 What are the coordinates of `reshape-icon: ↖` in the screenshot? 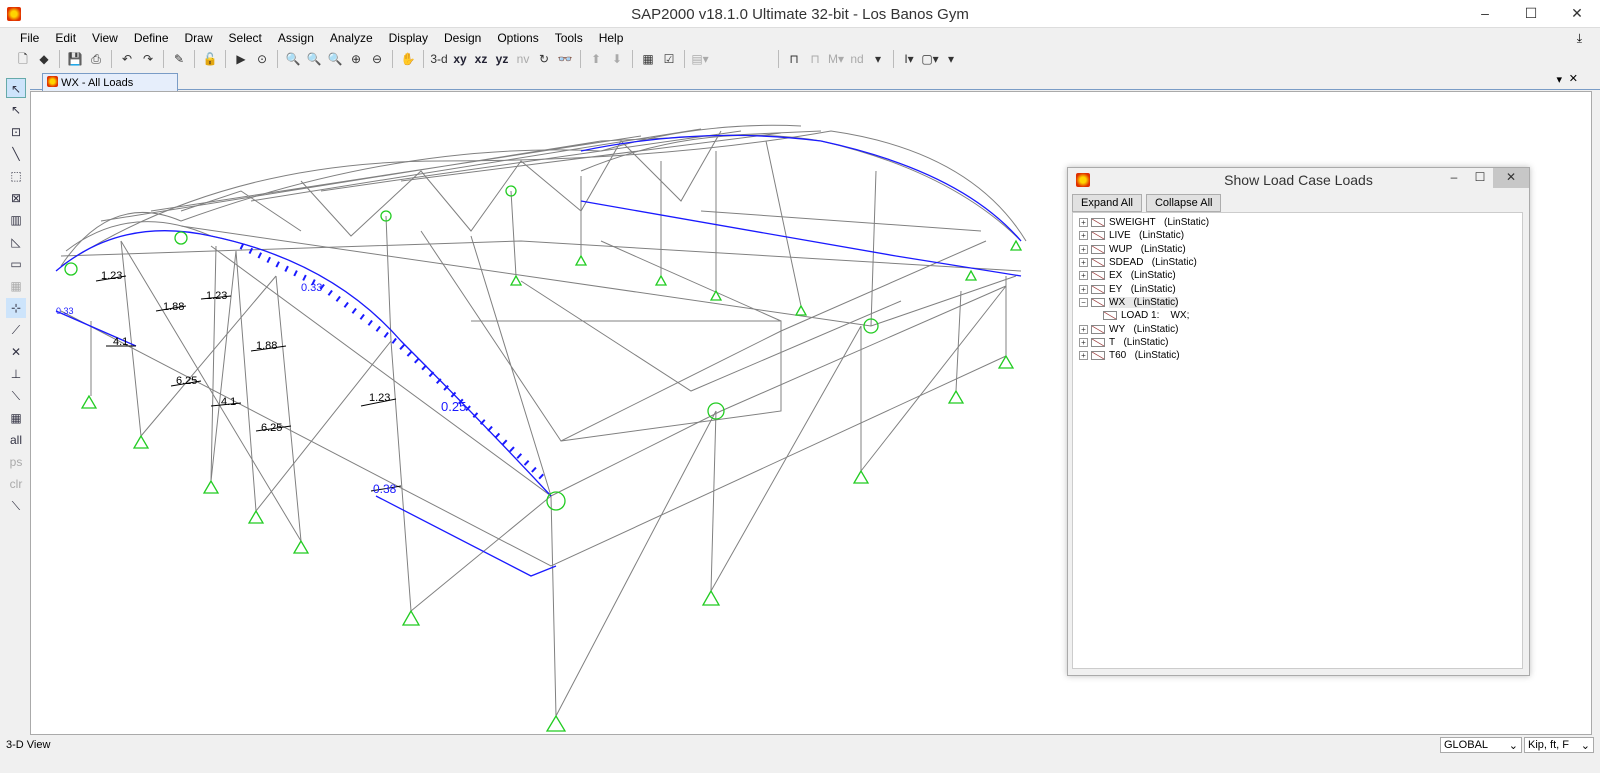 It's located at (16, 110).